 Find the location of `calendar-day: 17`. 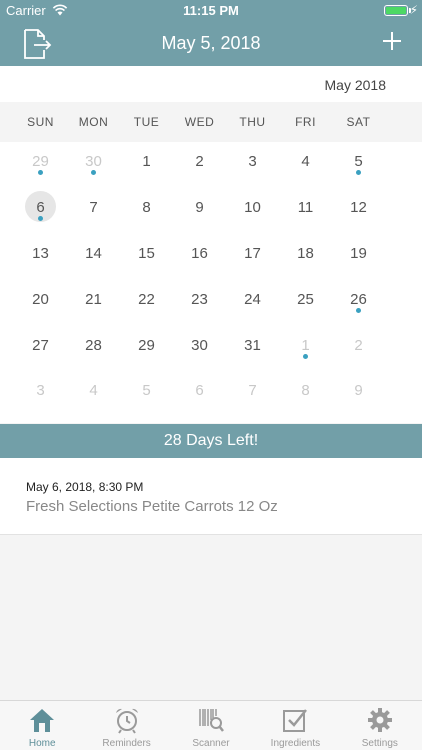

calendar-day: 17 is located at coordinates (252, 257).